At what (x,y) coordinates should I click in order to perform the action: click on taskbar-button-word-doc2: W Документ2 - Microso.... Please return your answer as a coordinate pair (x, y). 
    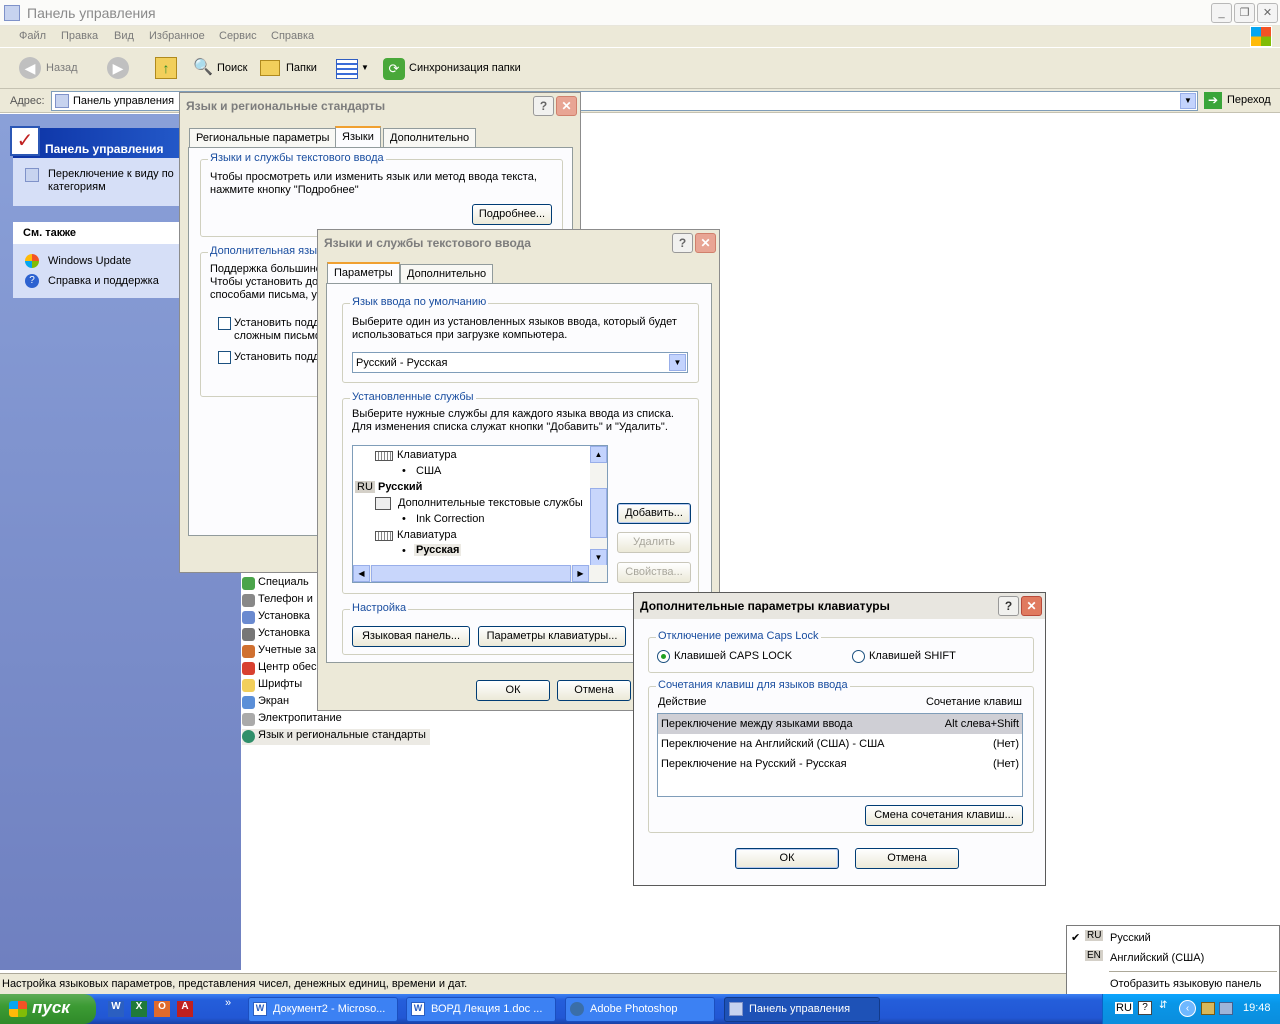
    Looking at the image, I should click on (323, 1009).